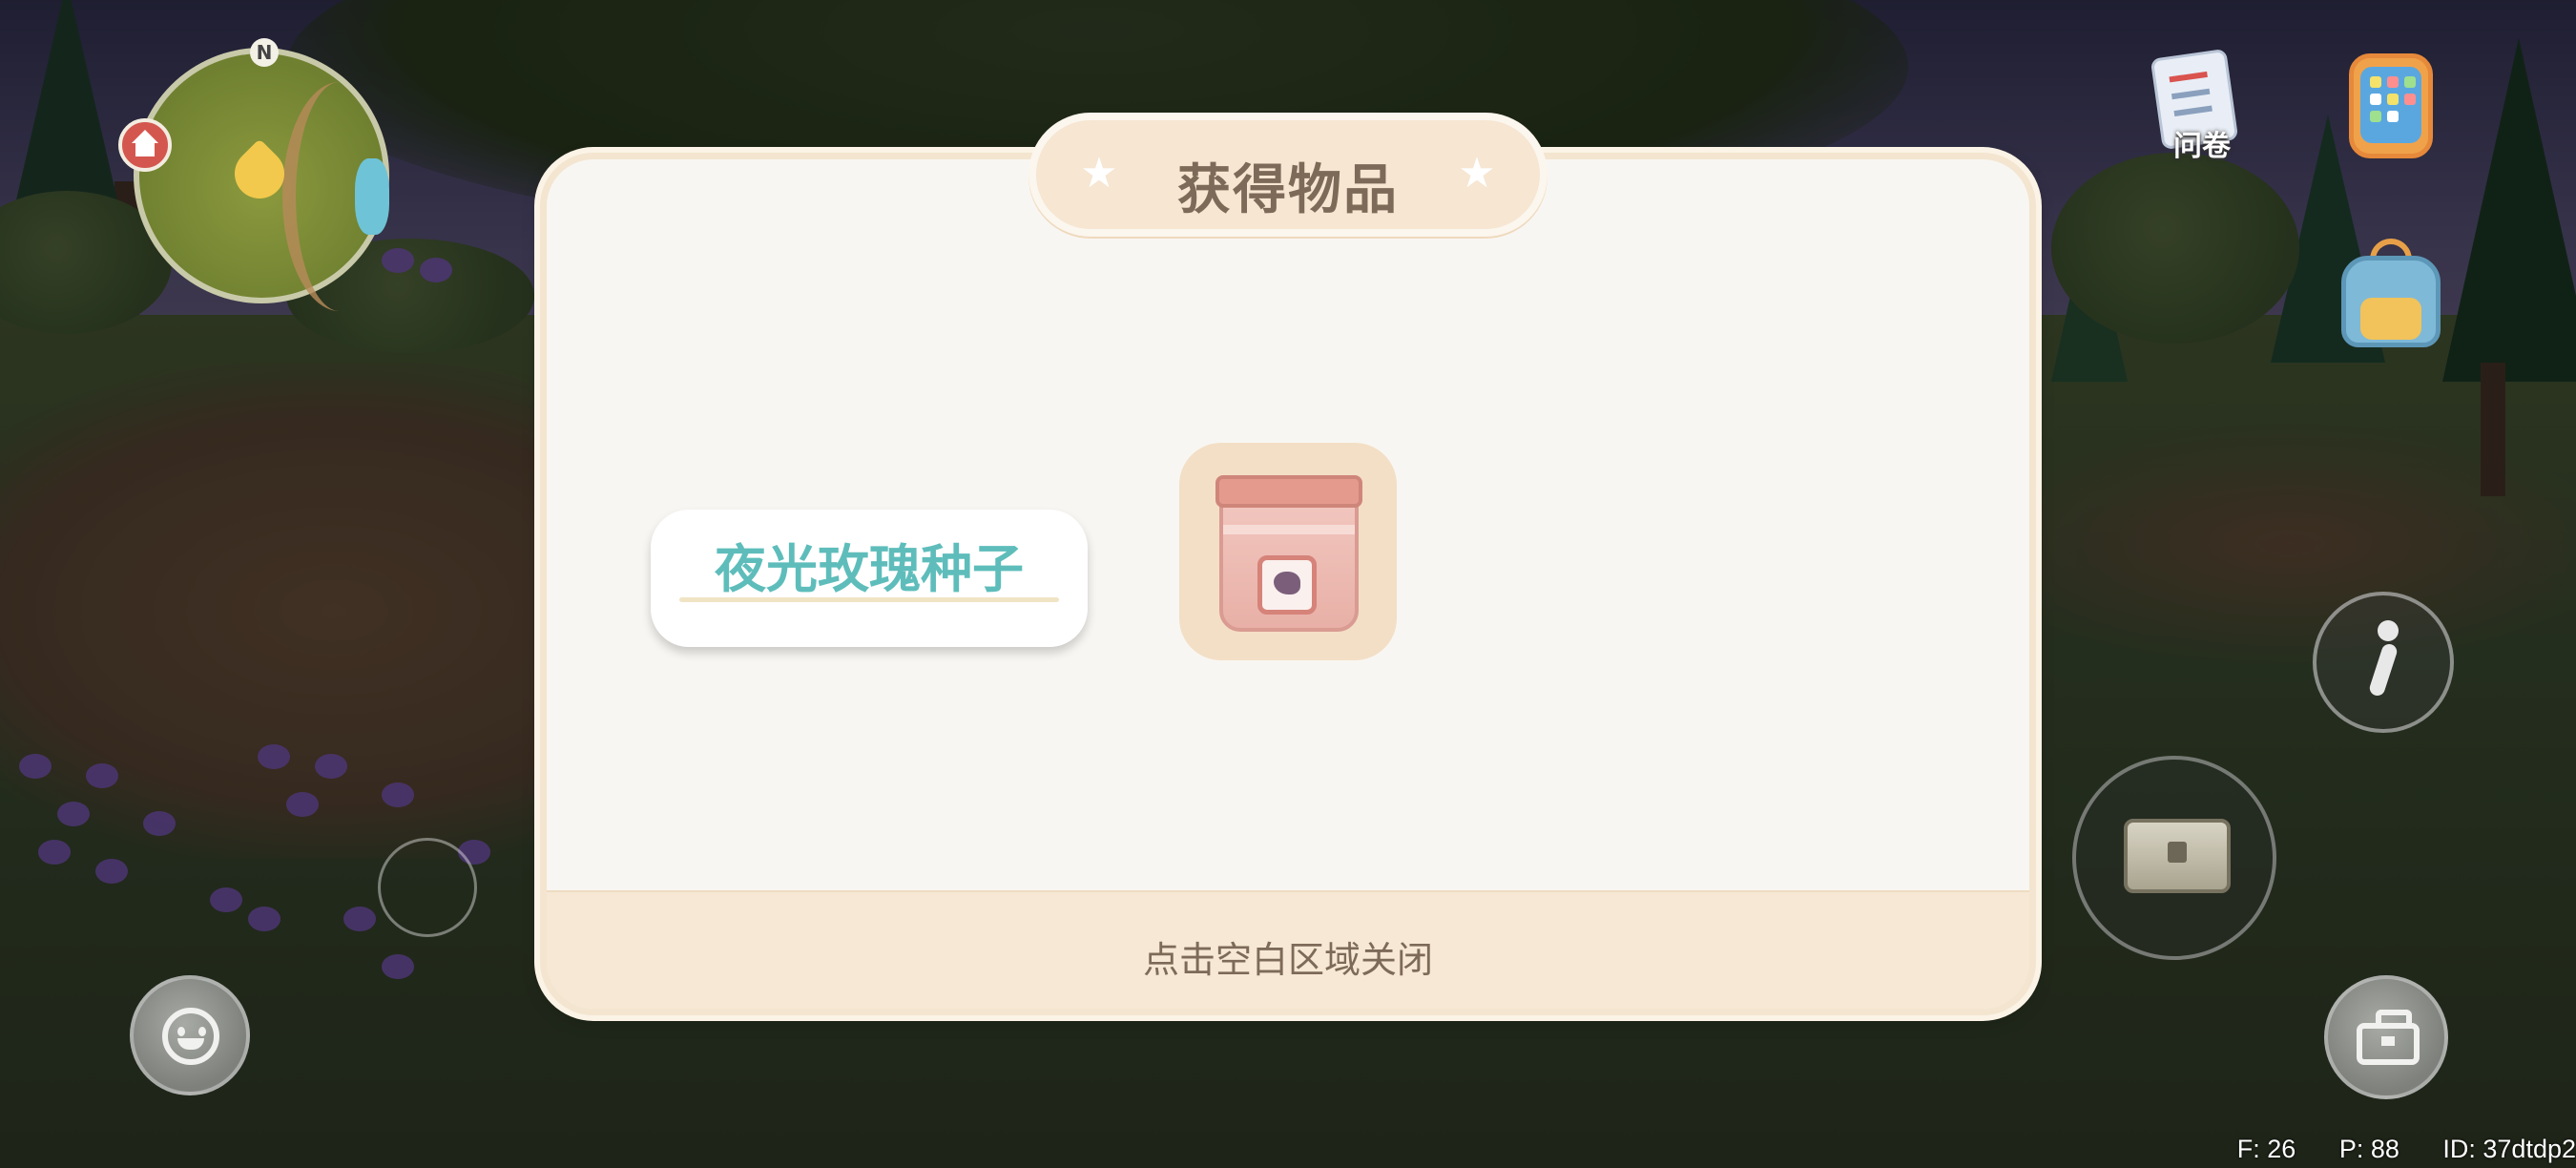  What do you see at coordinates (261, 179) in the screenshot?
I see `minimap` at bounding box center [261, 179].